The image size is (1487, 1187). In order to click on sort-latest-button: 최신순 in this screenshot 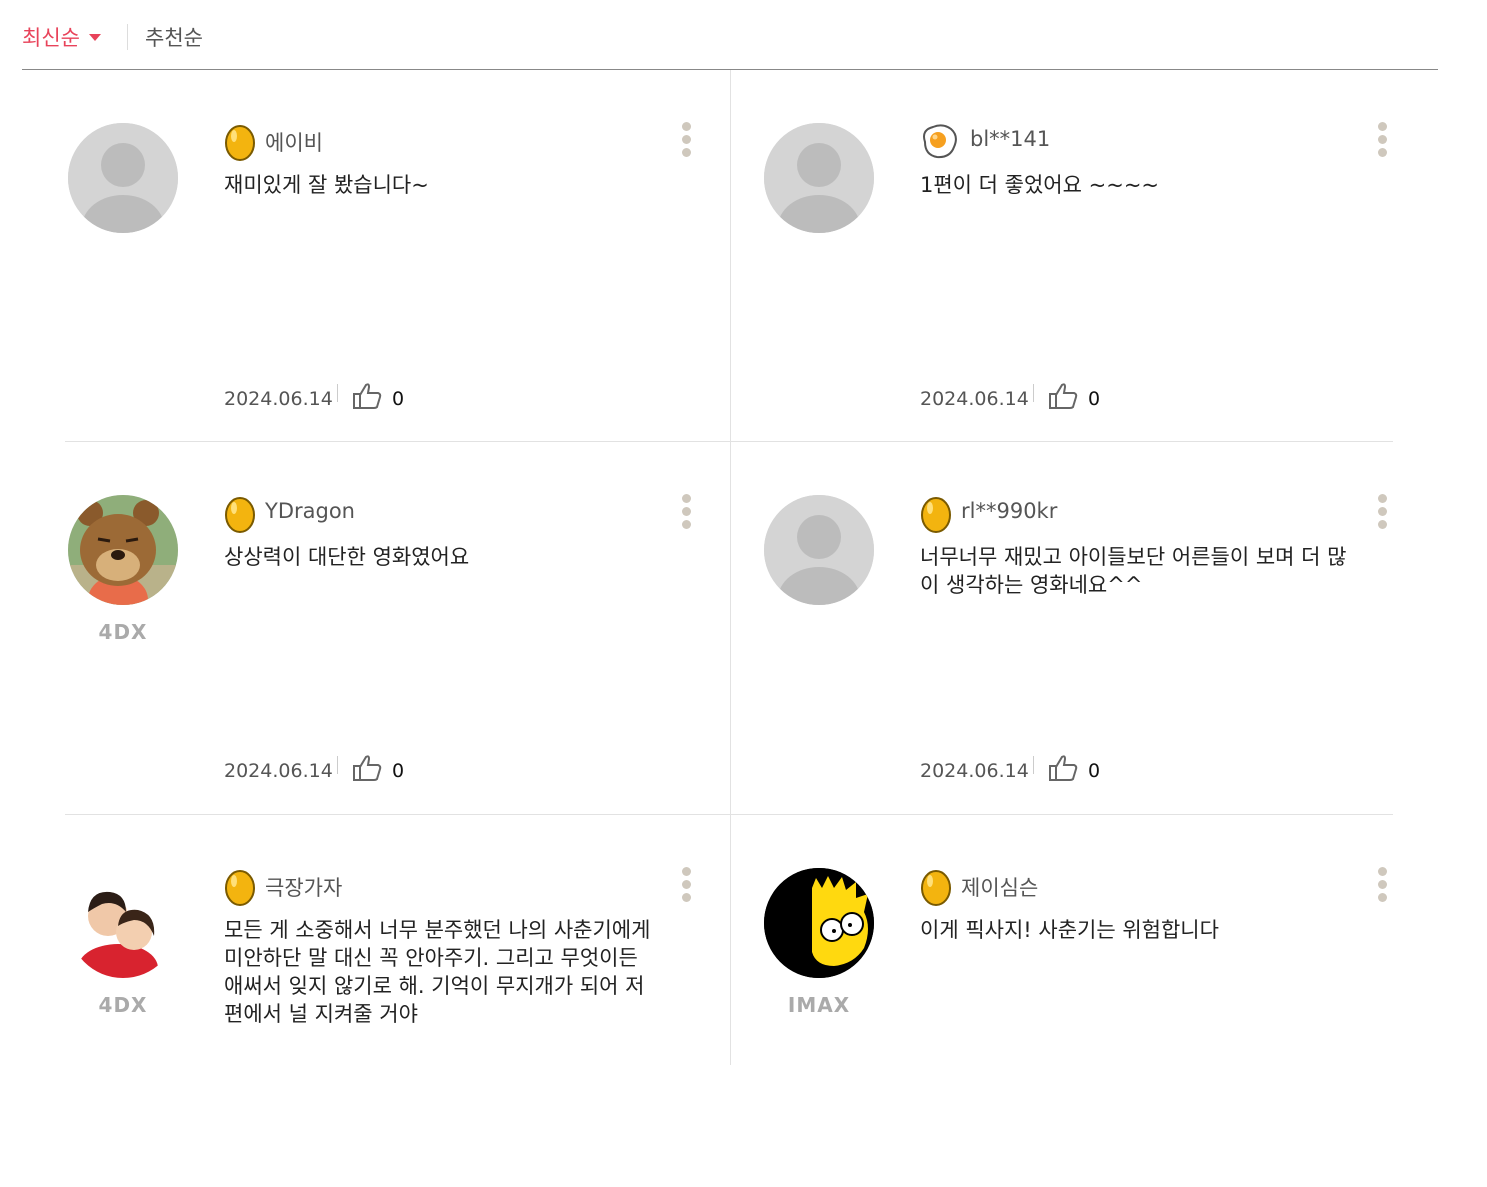, I will do `click(61, 37)`.